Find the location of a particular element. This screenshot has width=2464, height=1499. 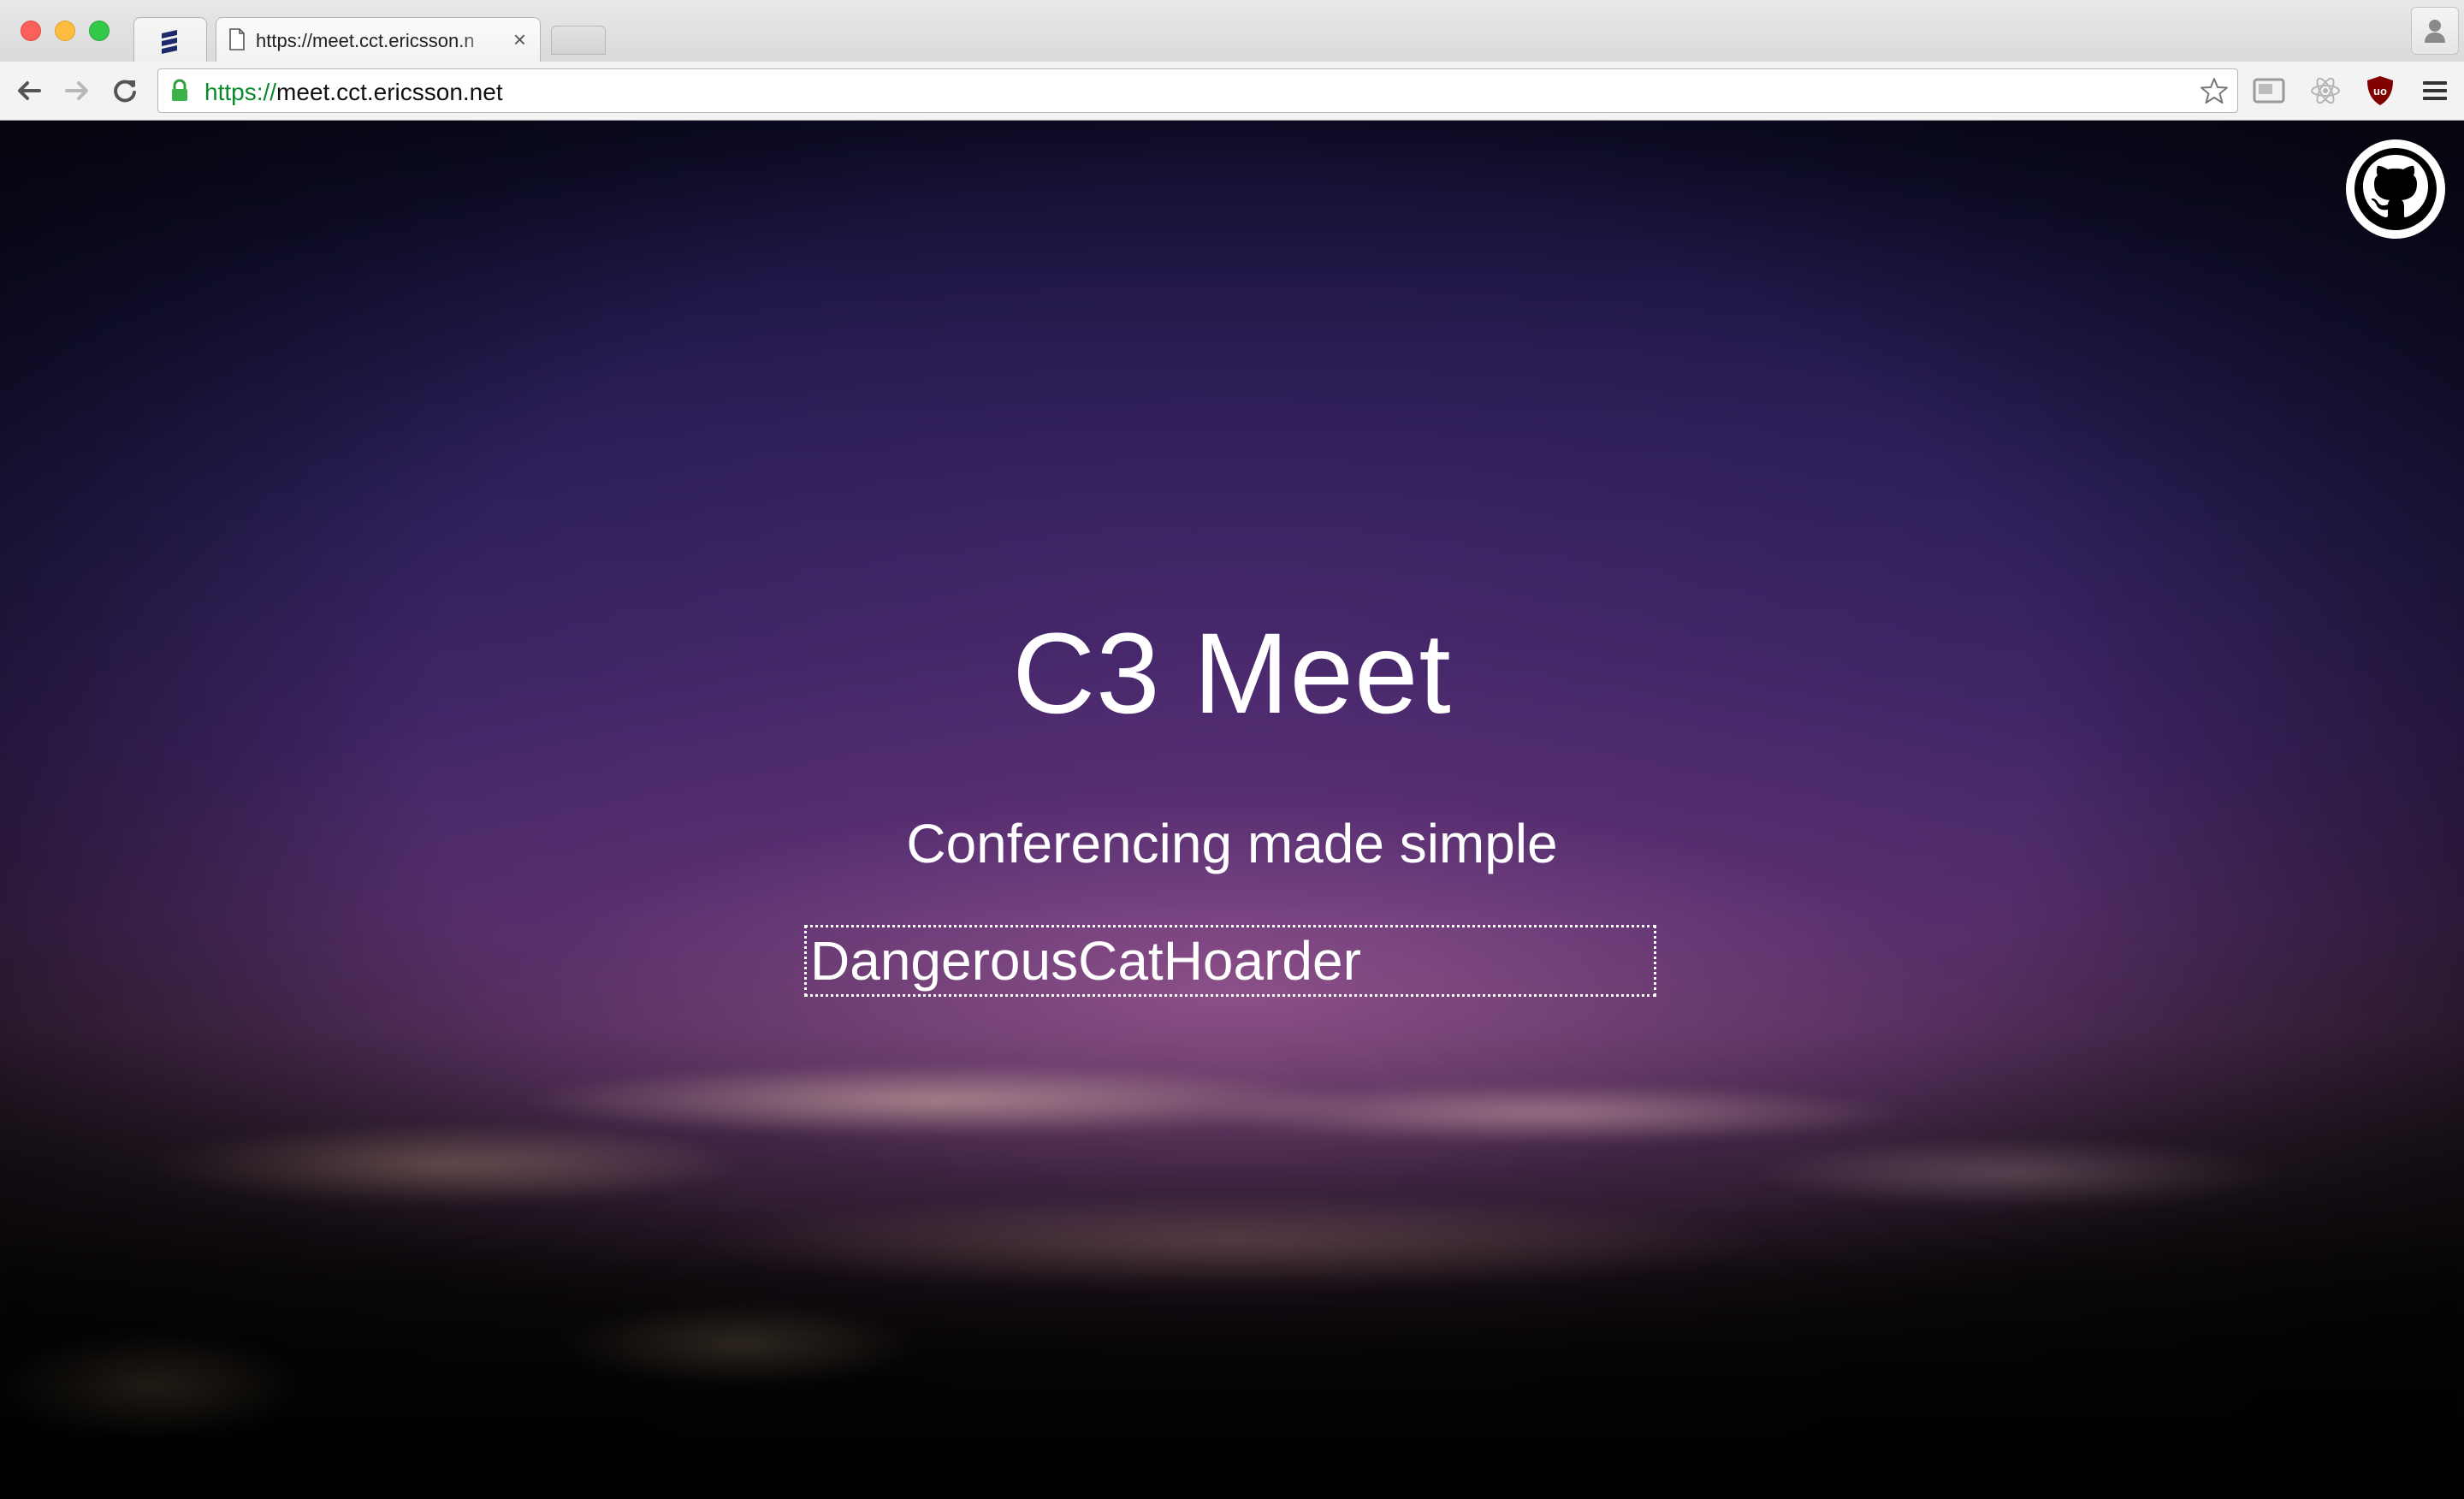

svg-text: uo is located at coordinates (2380, 91).